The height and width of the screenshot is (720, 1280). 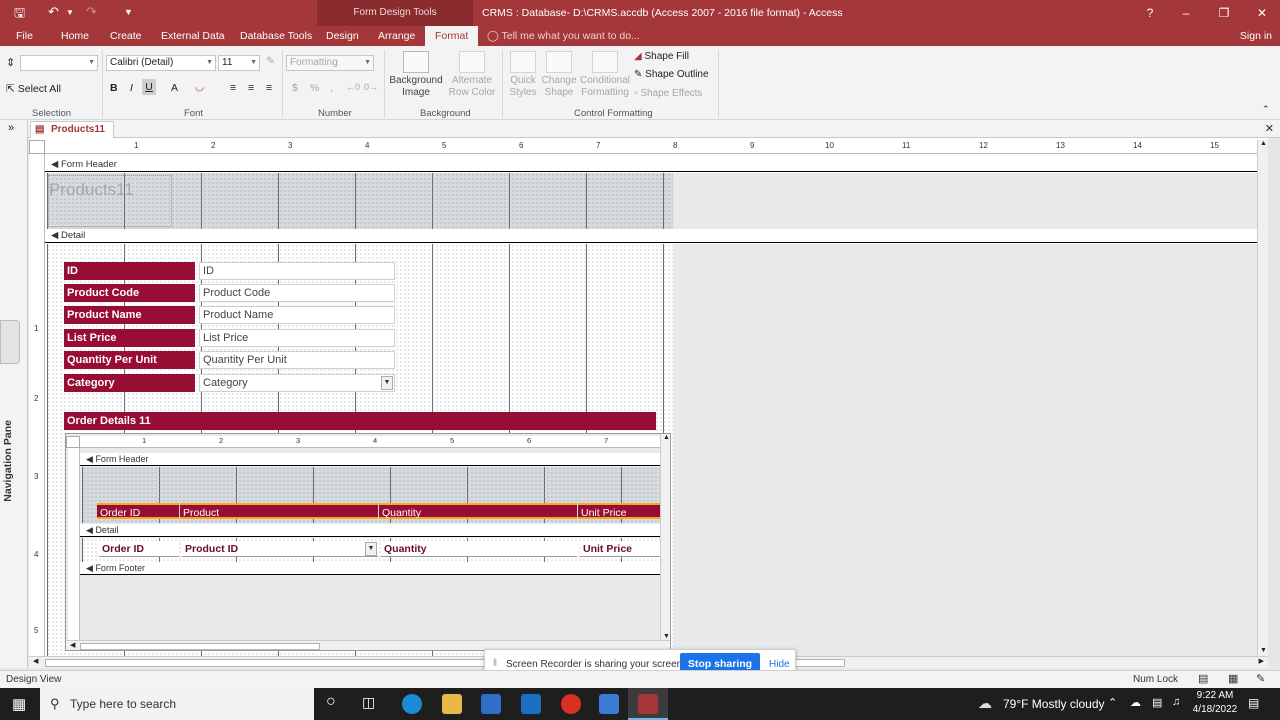 What do you see at coordinates (251, 88) in the screenshot?
I see `align-center-icon: ≡` at bounding box center [251, 88].